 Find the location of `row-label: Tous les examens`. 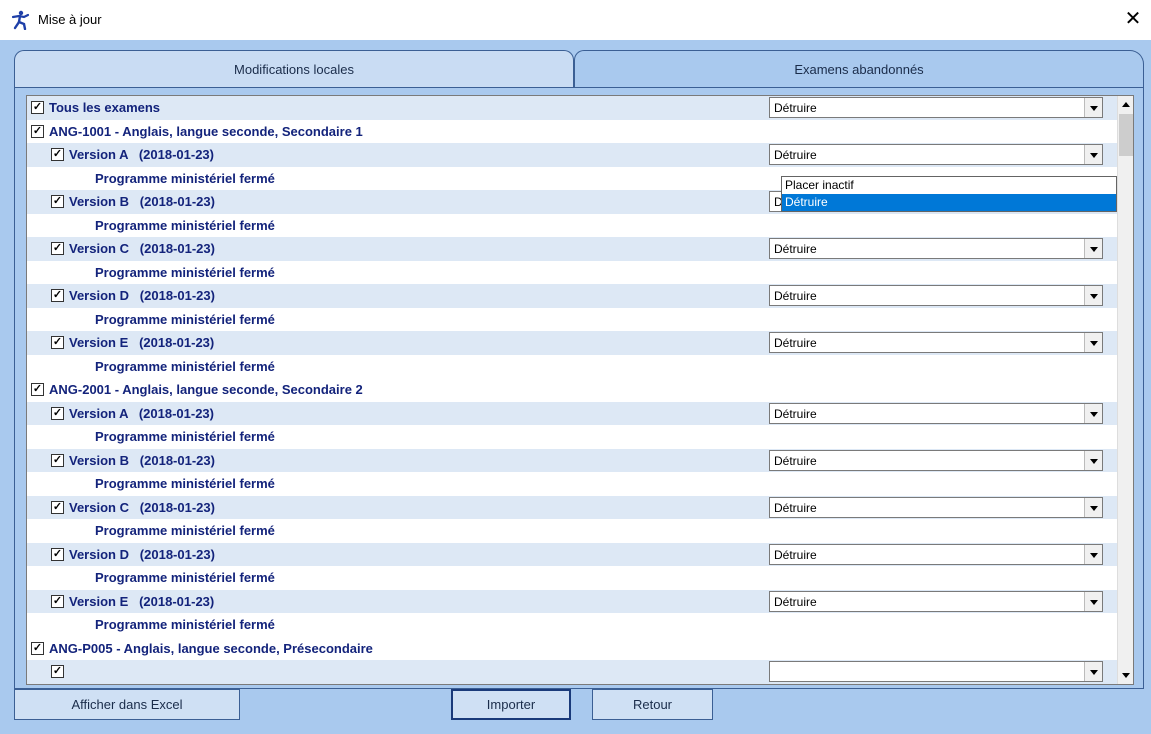

row-label: Tous les examens is located at coordinates (105, 107).